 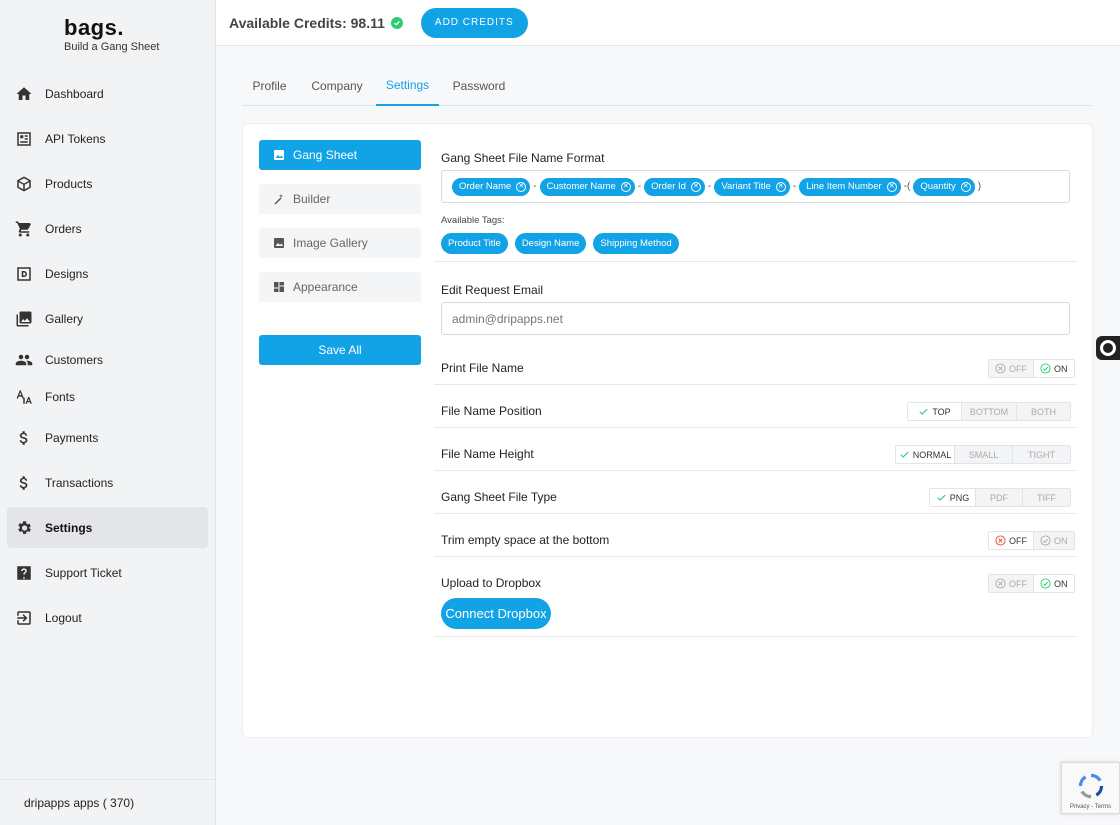 I want to click on format-tag-chip: Variant Title ✕, so click(x=752, y=186).